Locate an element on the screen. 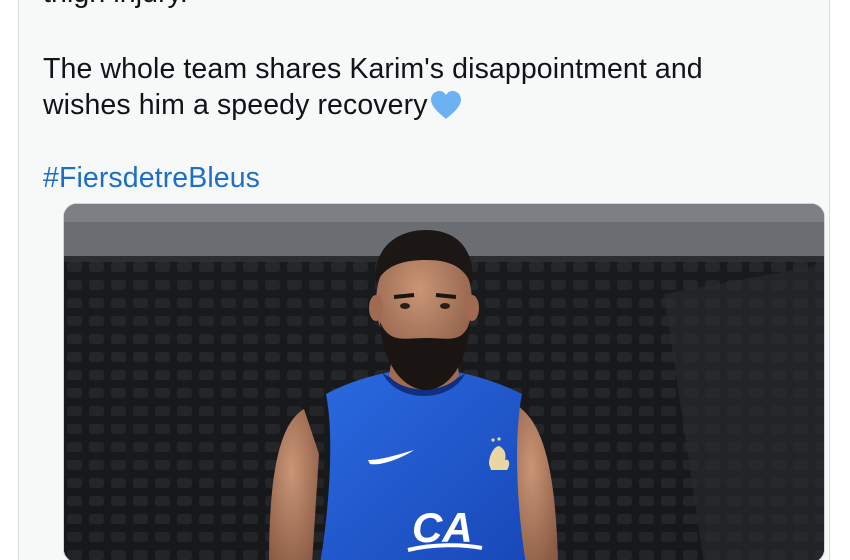 The image size is (850, 560). tweet-text-fragment: wishes him a speedy recovery is located at coordinates (235, 105).